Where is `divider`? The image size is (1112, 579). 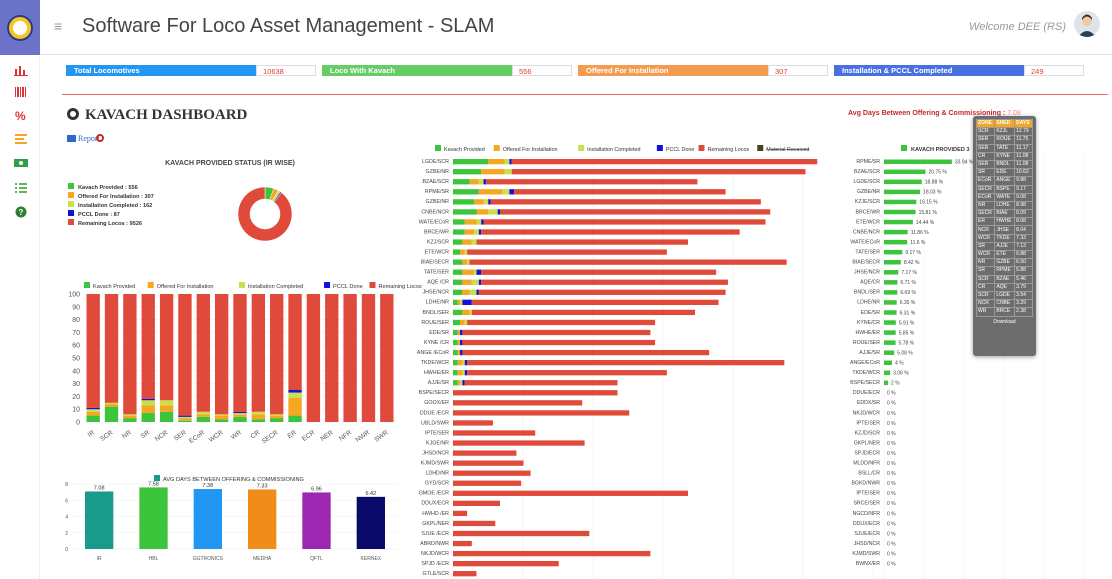
divider is located at coordinates (585, 94).